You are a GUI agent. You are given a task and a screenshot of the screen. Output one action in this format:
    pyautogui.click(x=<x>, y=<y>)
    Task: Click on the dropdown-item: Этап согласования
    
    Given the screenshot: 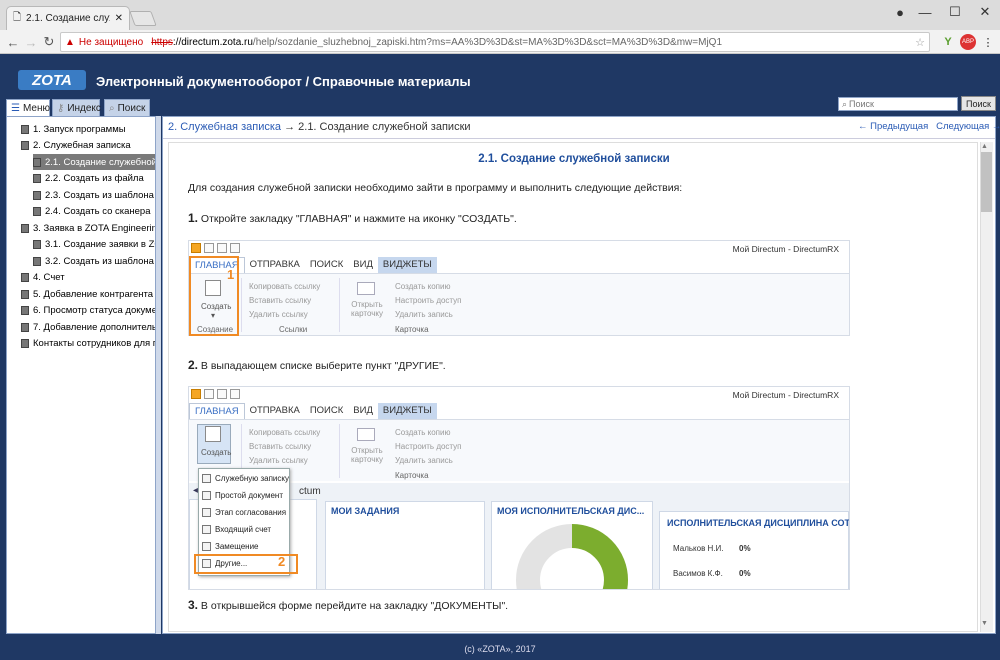 What is the action you would take?
    pyautogui.click(x=244, y=512)
    